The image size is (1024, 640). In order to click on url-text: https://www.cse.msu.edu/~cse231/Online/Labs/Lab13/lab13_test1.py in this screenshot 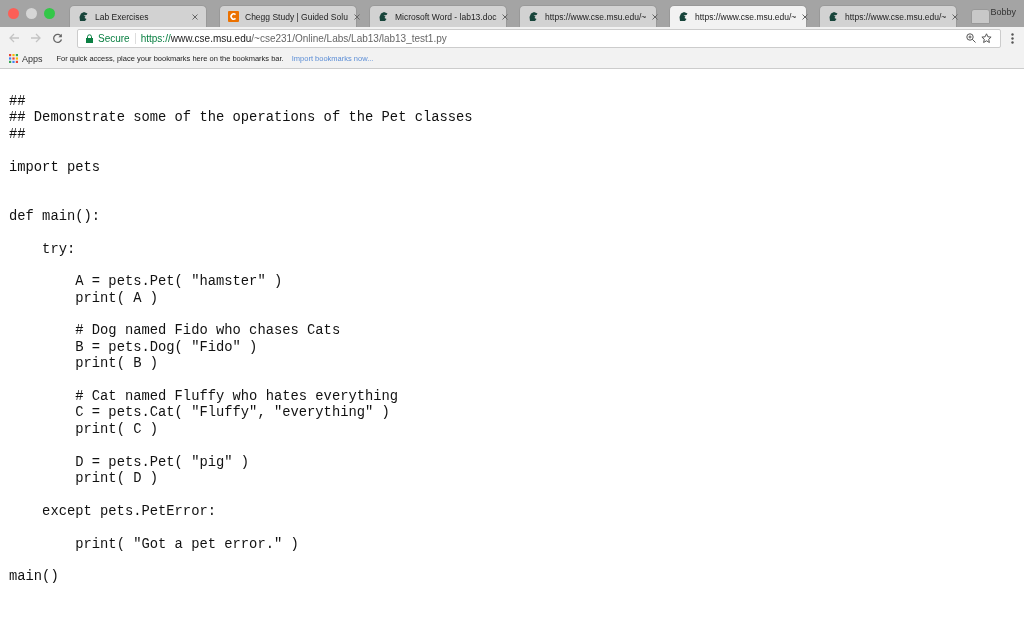, I will do `click(293, 38)`.